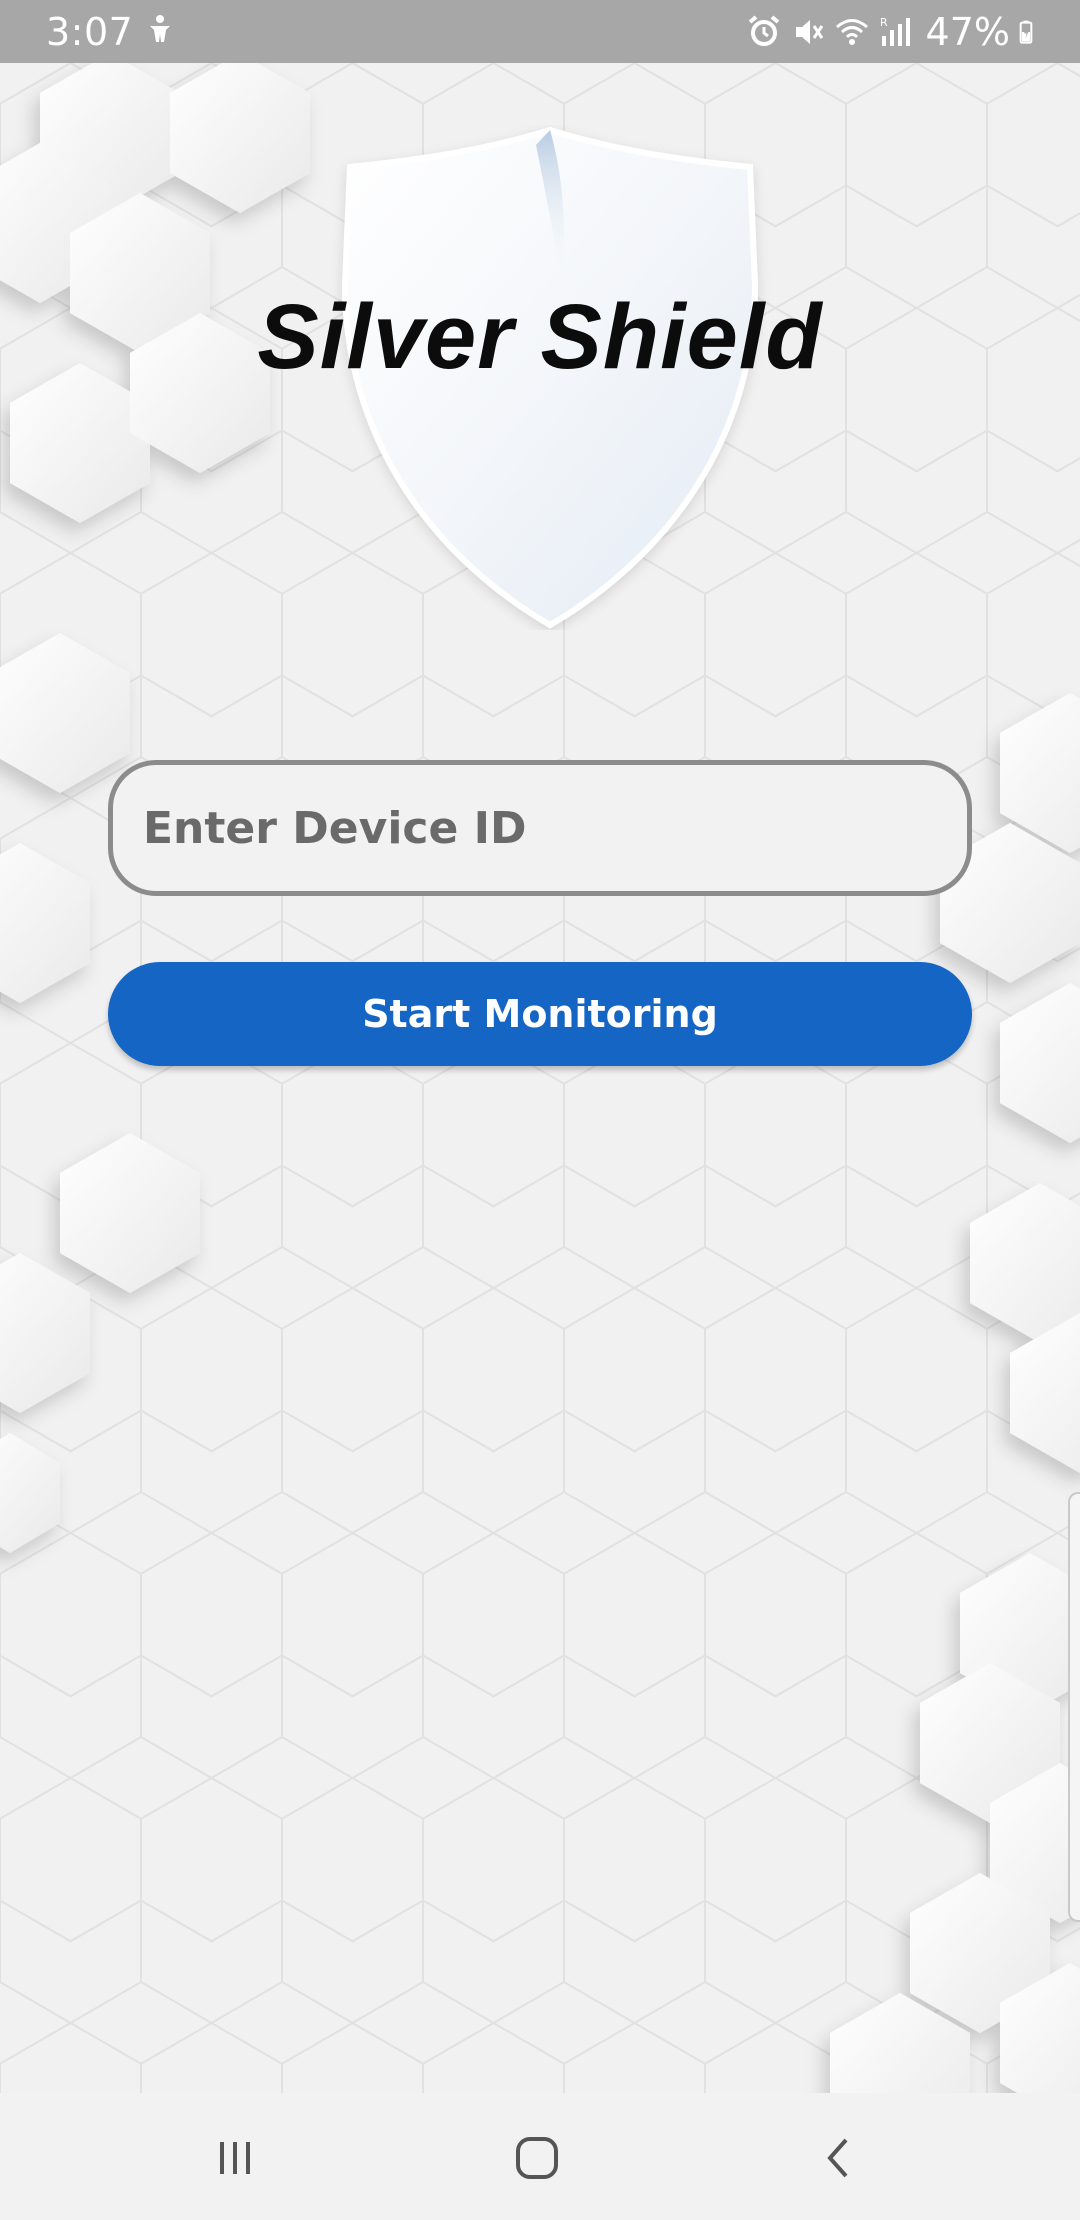 This screenshot has height=2220, width=1080. What do you see at coordinates (1026, 32) in the screenshot?
I see `battery-icon` at bounding box center [1026, 32].